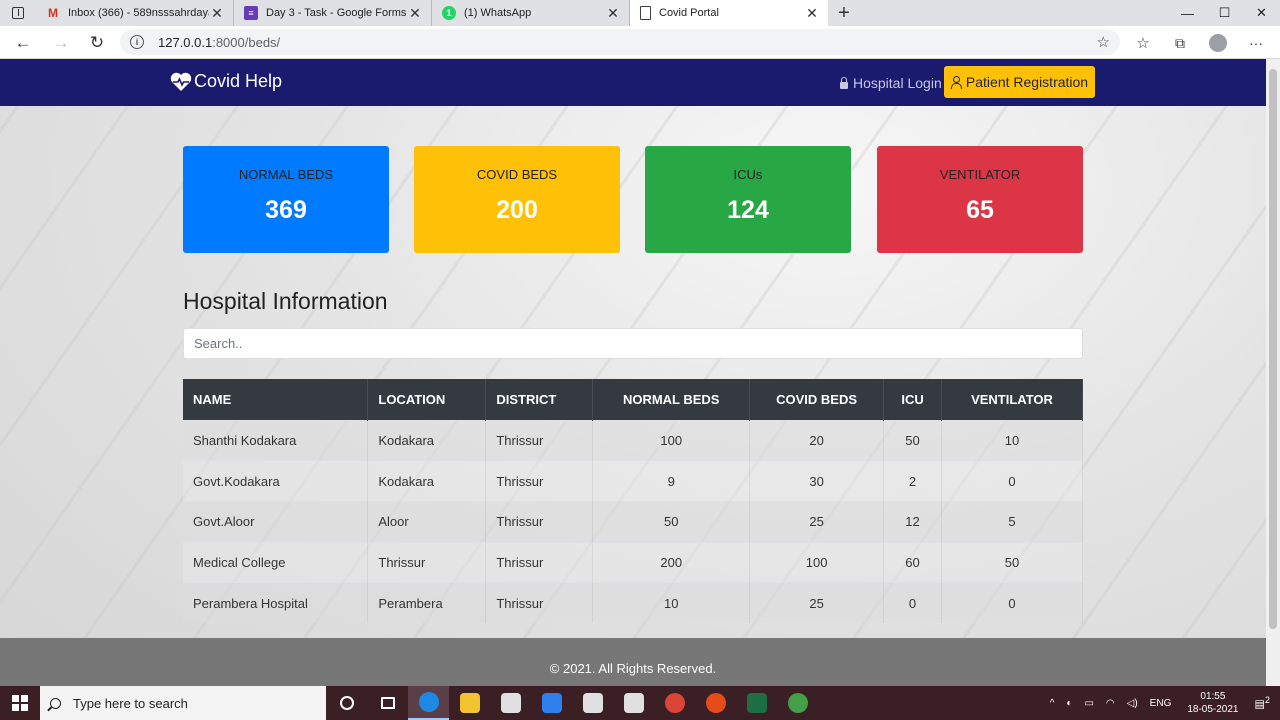 This screenshot has height=720, width=1280. I want to click on cortana-icon-glyph, so click(346, 703).